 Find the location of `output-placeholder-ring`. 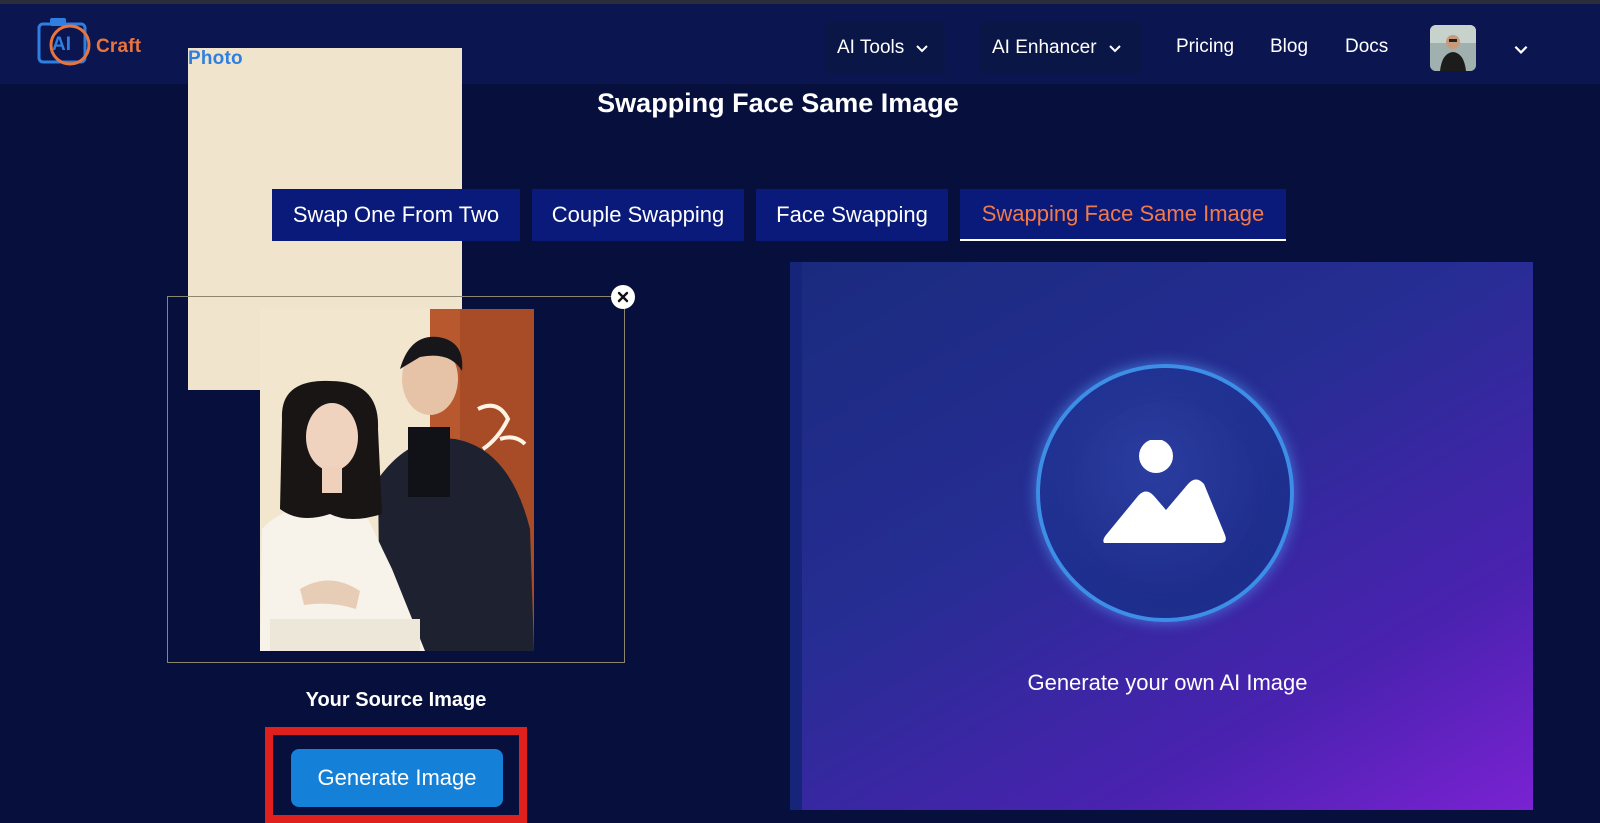

output-placeholder-ring is located at coordinates (1165, 493).